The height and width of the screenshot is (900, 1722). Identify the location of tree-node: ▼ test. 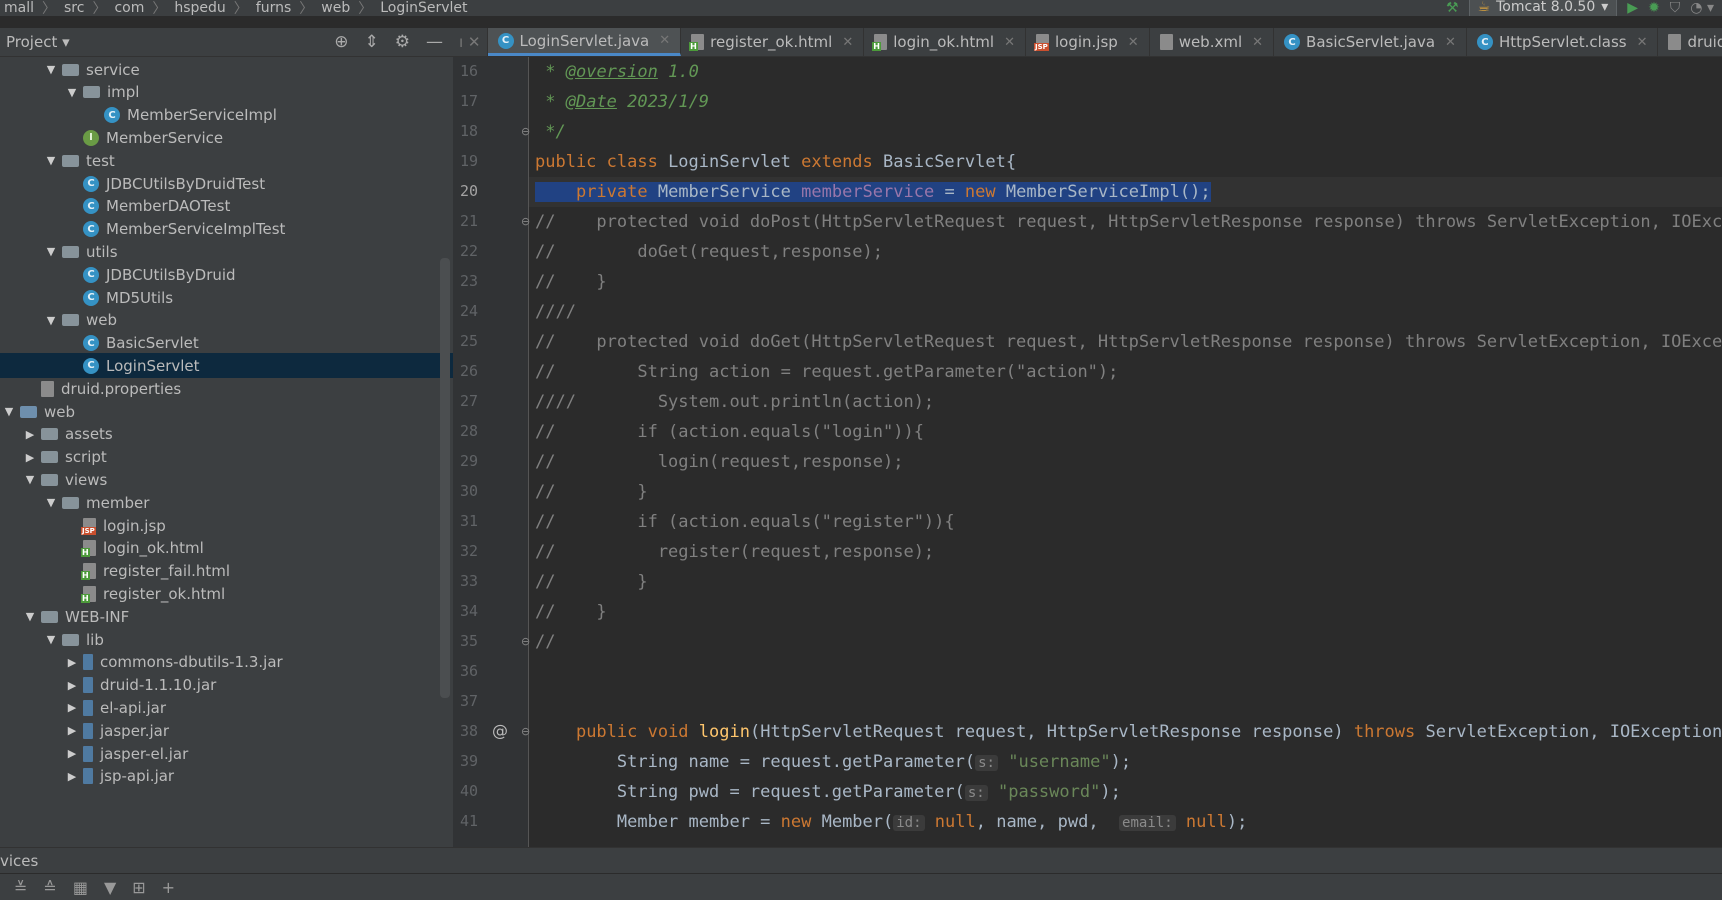
(226, 160).